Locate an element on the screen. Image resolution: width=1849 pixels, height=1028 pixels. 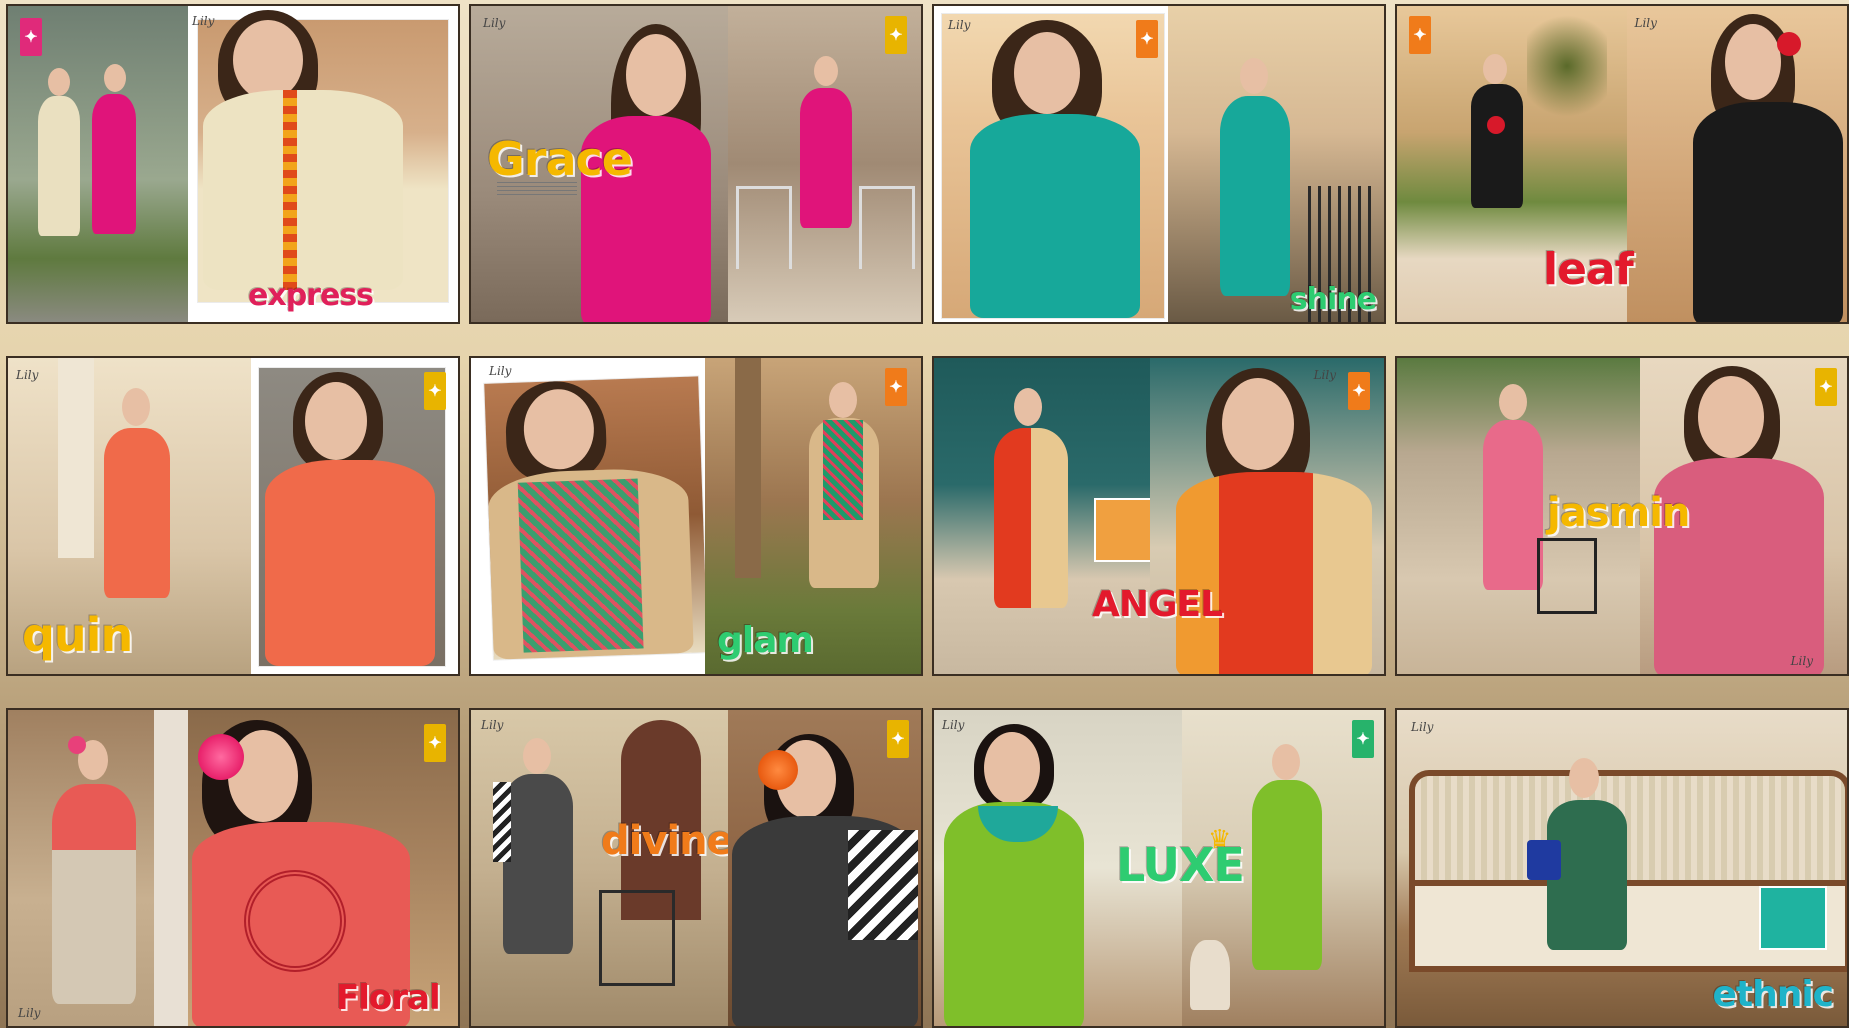
collection-label: divine is located at coordinates (667, 841).